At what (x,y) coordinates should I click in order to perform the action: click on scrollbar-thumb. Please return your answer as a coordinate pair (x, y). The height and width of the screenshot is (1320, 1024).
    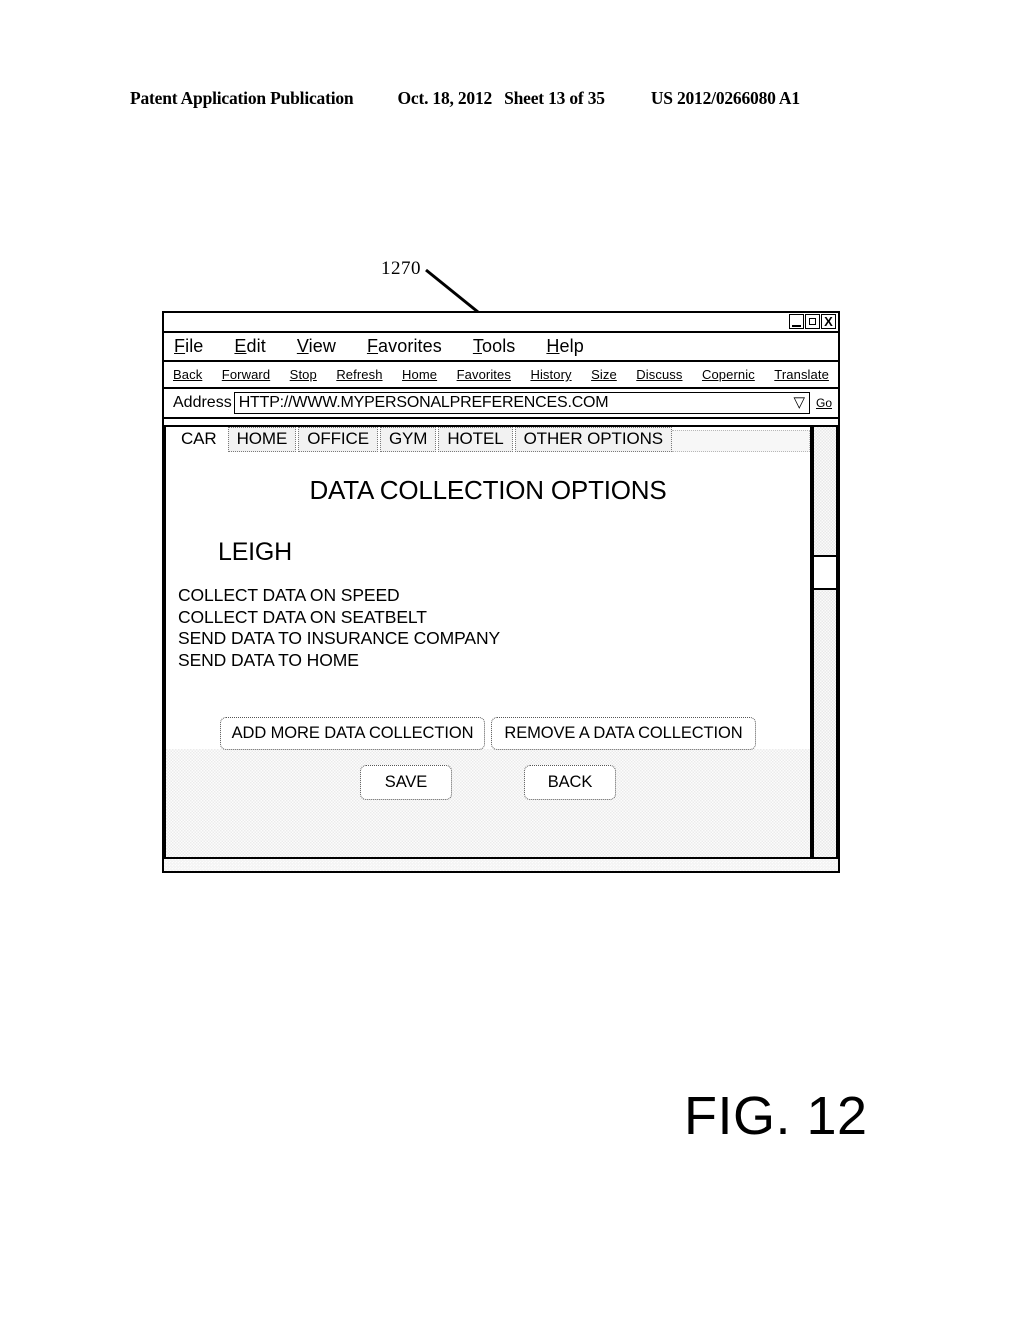
    Looking at the image, I should click on (825, 572).